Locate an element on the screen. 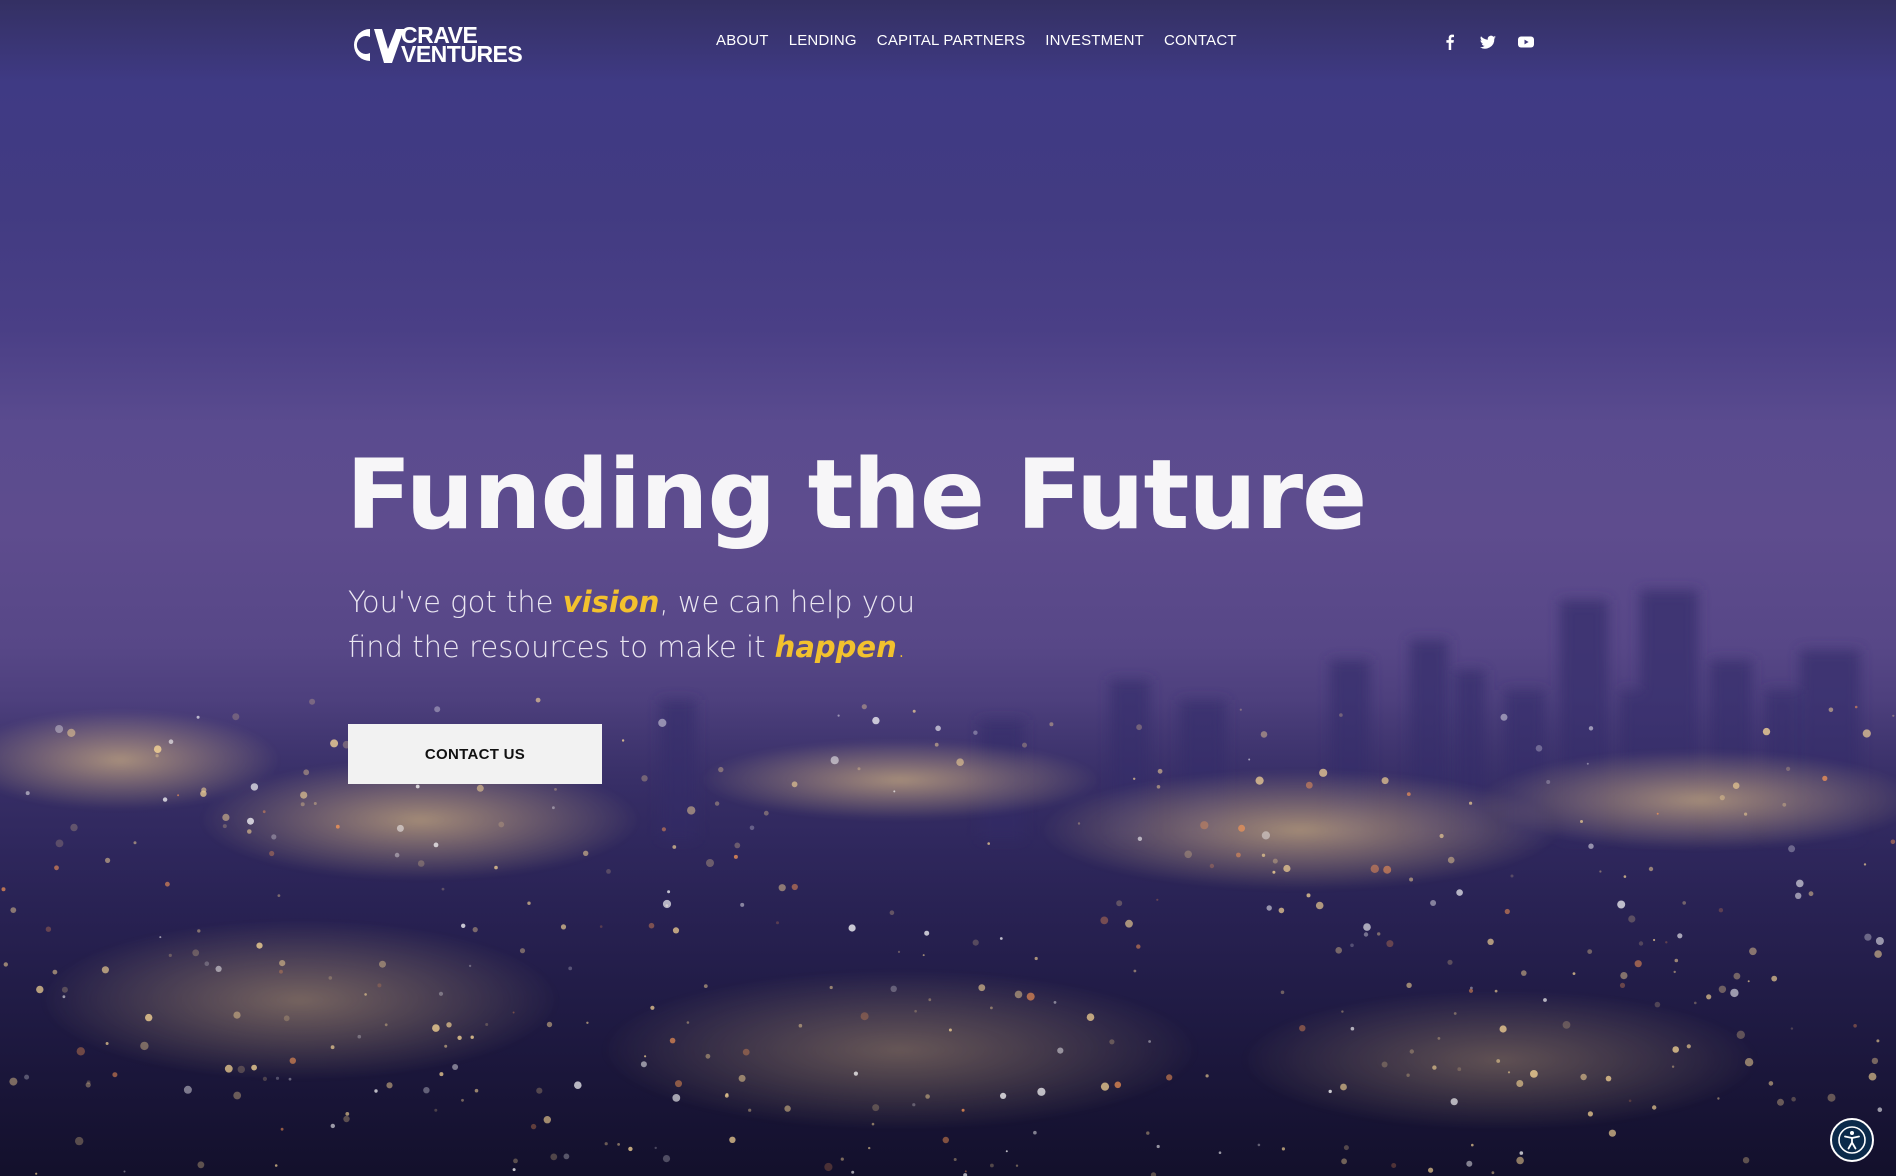  contact-us-button: CONTACT US is located at coordinates (475, 754).